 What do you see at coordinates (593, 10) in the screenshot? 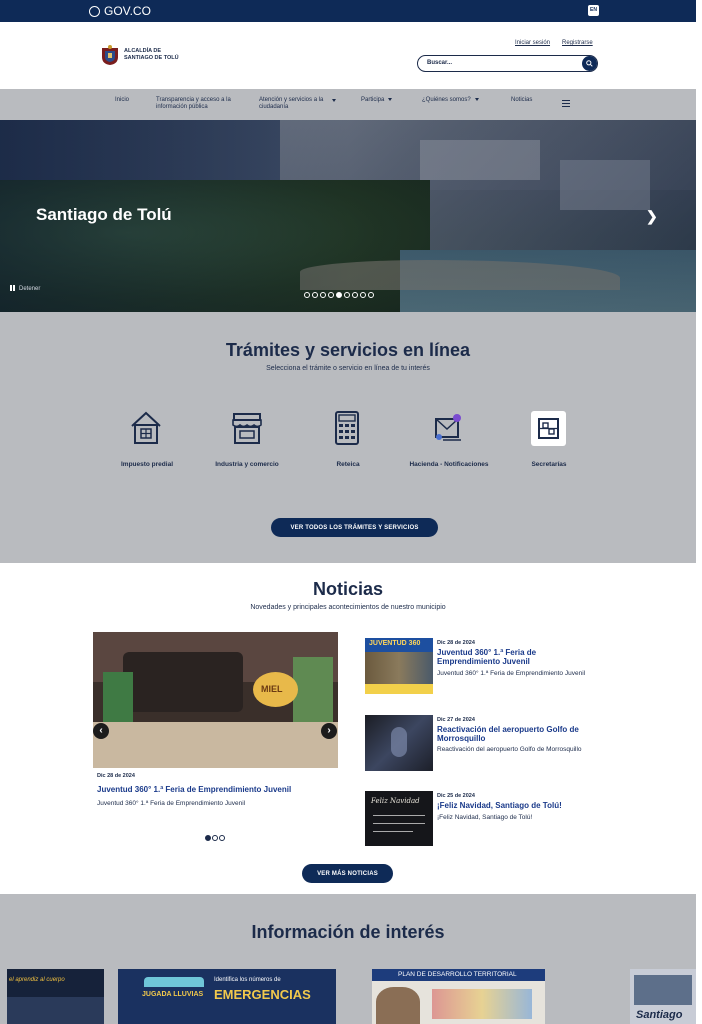
I see `language-button: EN` at bounding box center [593, 10].